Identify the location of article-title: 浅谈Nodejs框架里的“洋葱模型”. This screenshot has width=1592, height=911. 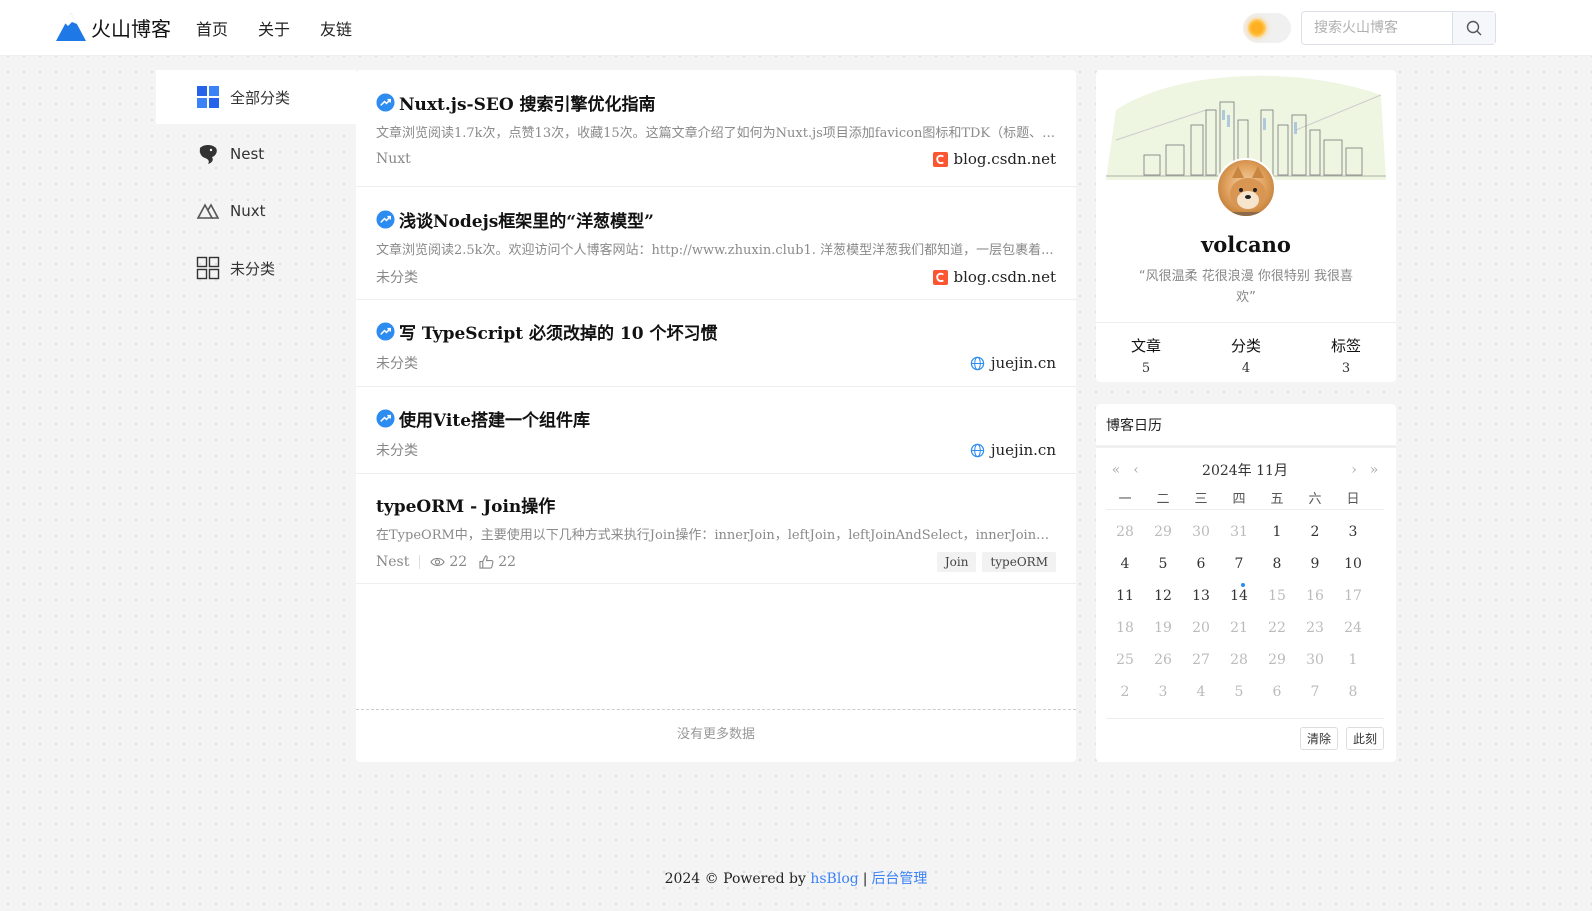
(716, 219).